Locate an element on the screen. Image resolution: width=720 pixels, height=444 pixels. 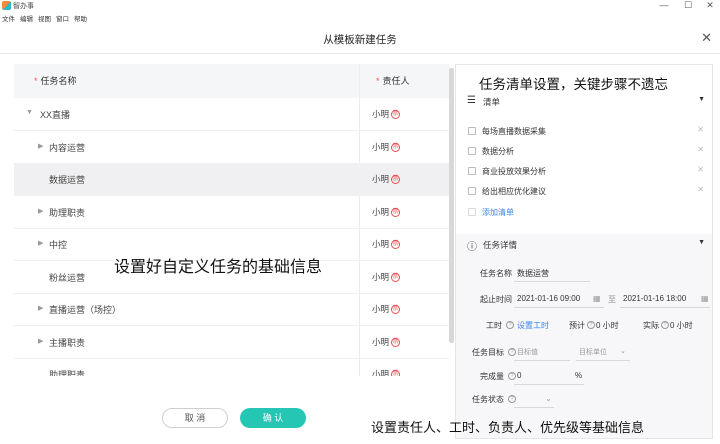
cancel-button: 取 消 is located at coordinates (195, 418).